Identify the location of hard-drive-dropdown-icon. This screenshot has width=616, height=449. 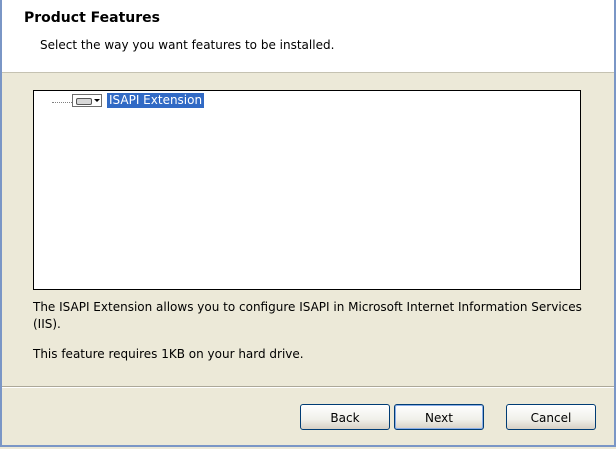
(87, 100).